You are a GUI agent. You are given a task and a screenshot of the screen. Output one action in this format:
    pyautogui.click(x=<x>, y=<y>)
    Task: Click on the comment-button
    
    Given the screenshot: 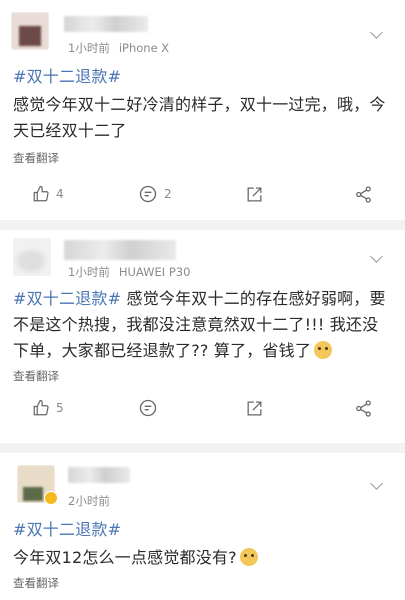 What is the action you would take?
    pyautogui.click(x=148, y=408)
    